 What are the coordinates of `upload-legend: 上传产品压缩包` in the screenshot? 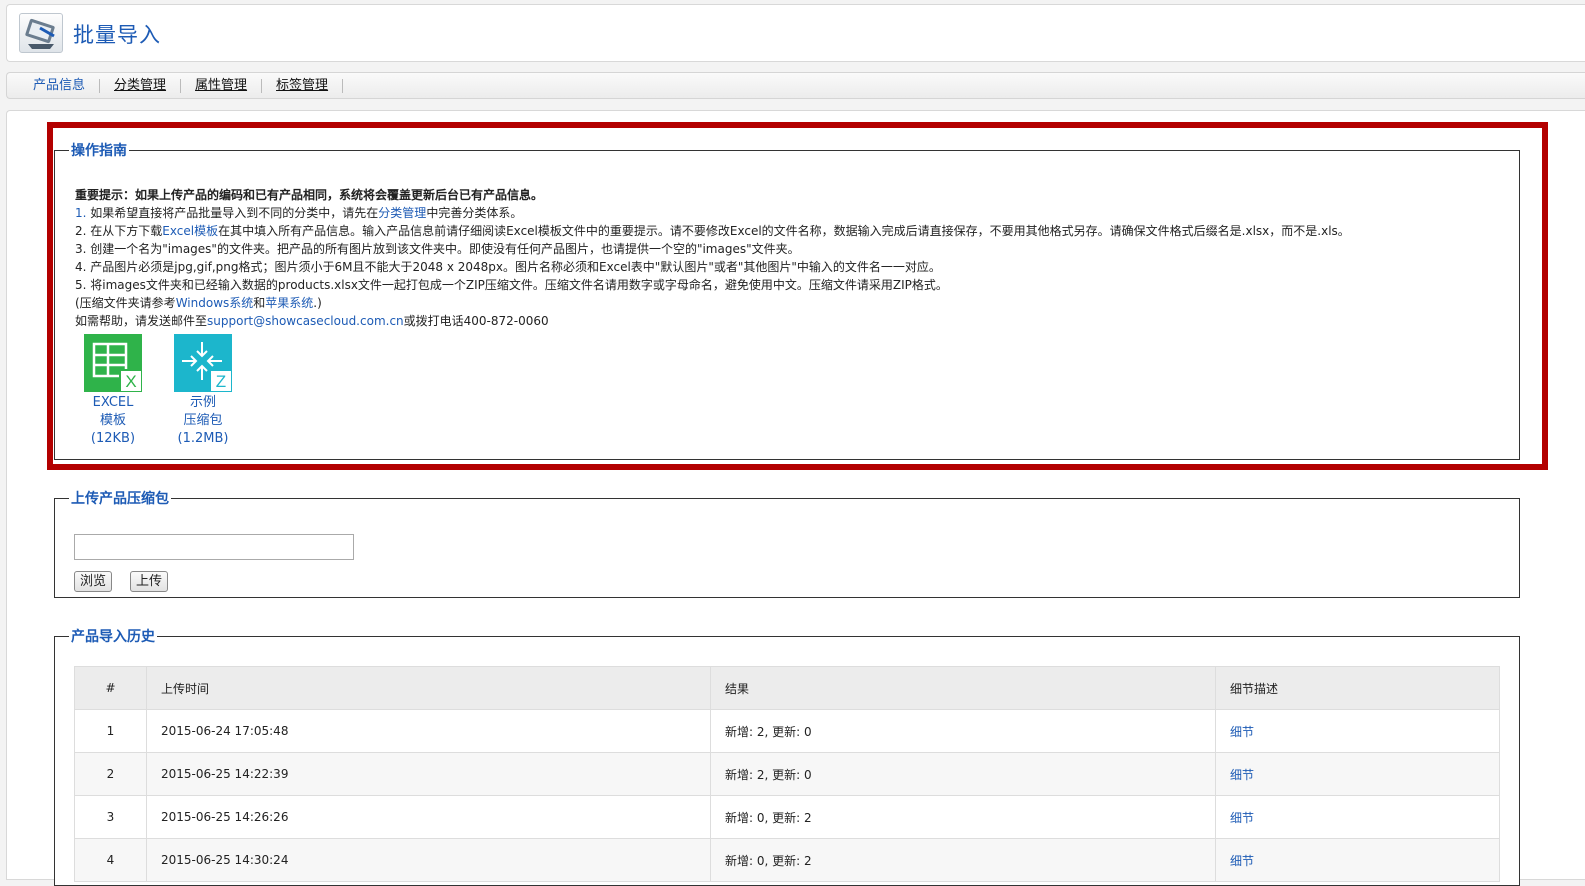 It's located at (120, 499).